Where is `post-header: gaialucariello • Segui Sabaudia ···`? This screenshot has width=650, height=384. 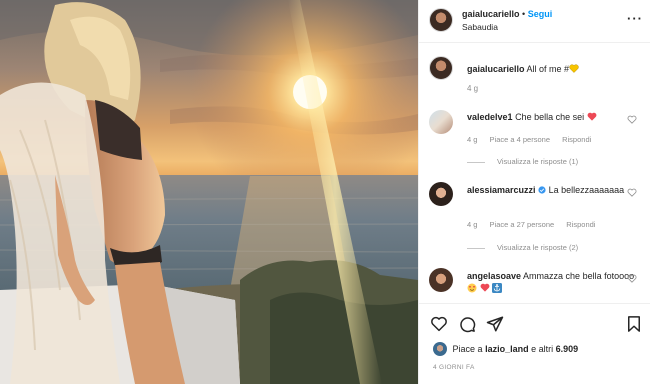 post-header: gaialucariello • Segui Sabaudia ··· is located at coordinates (534, 21).